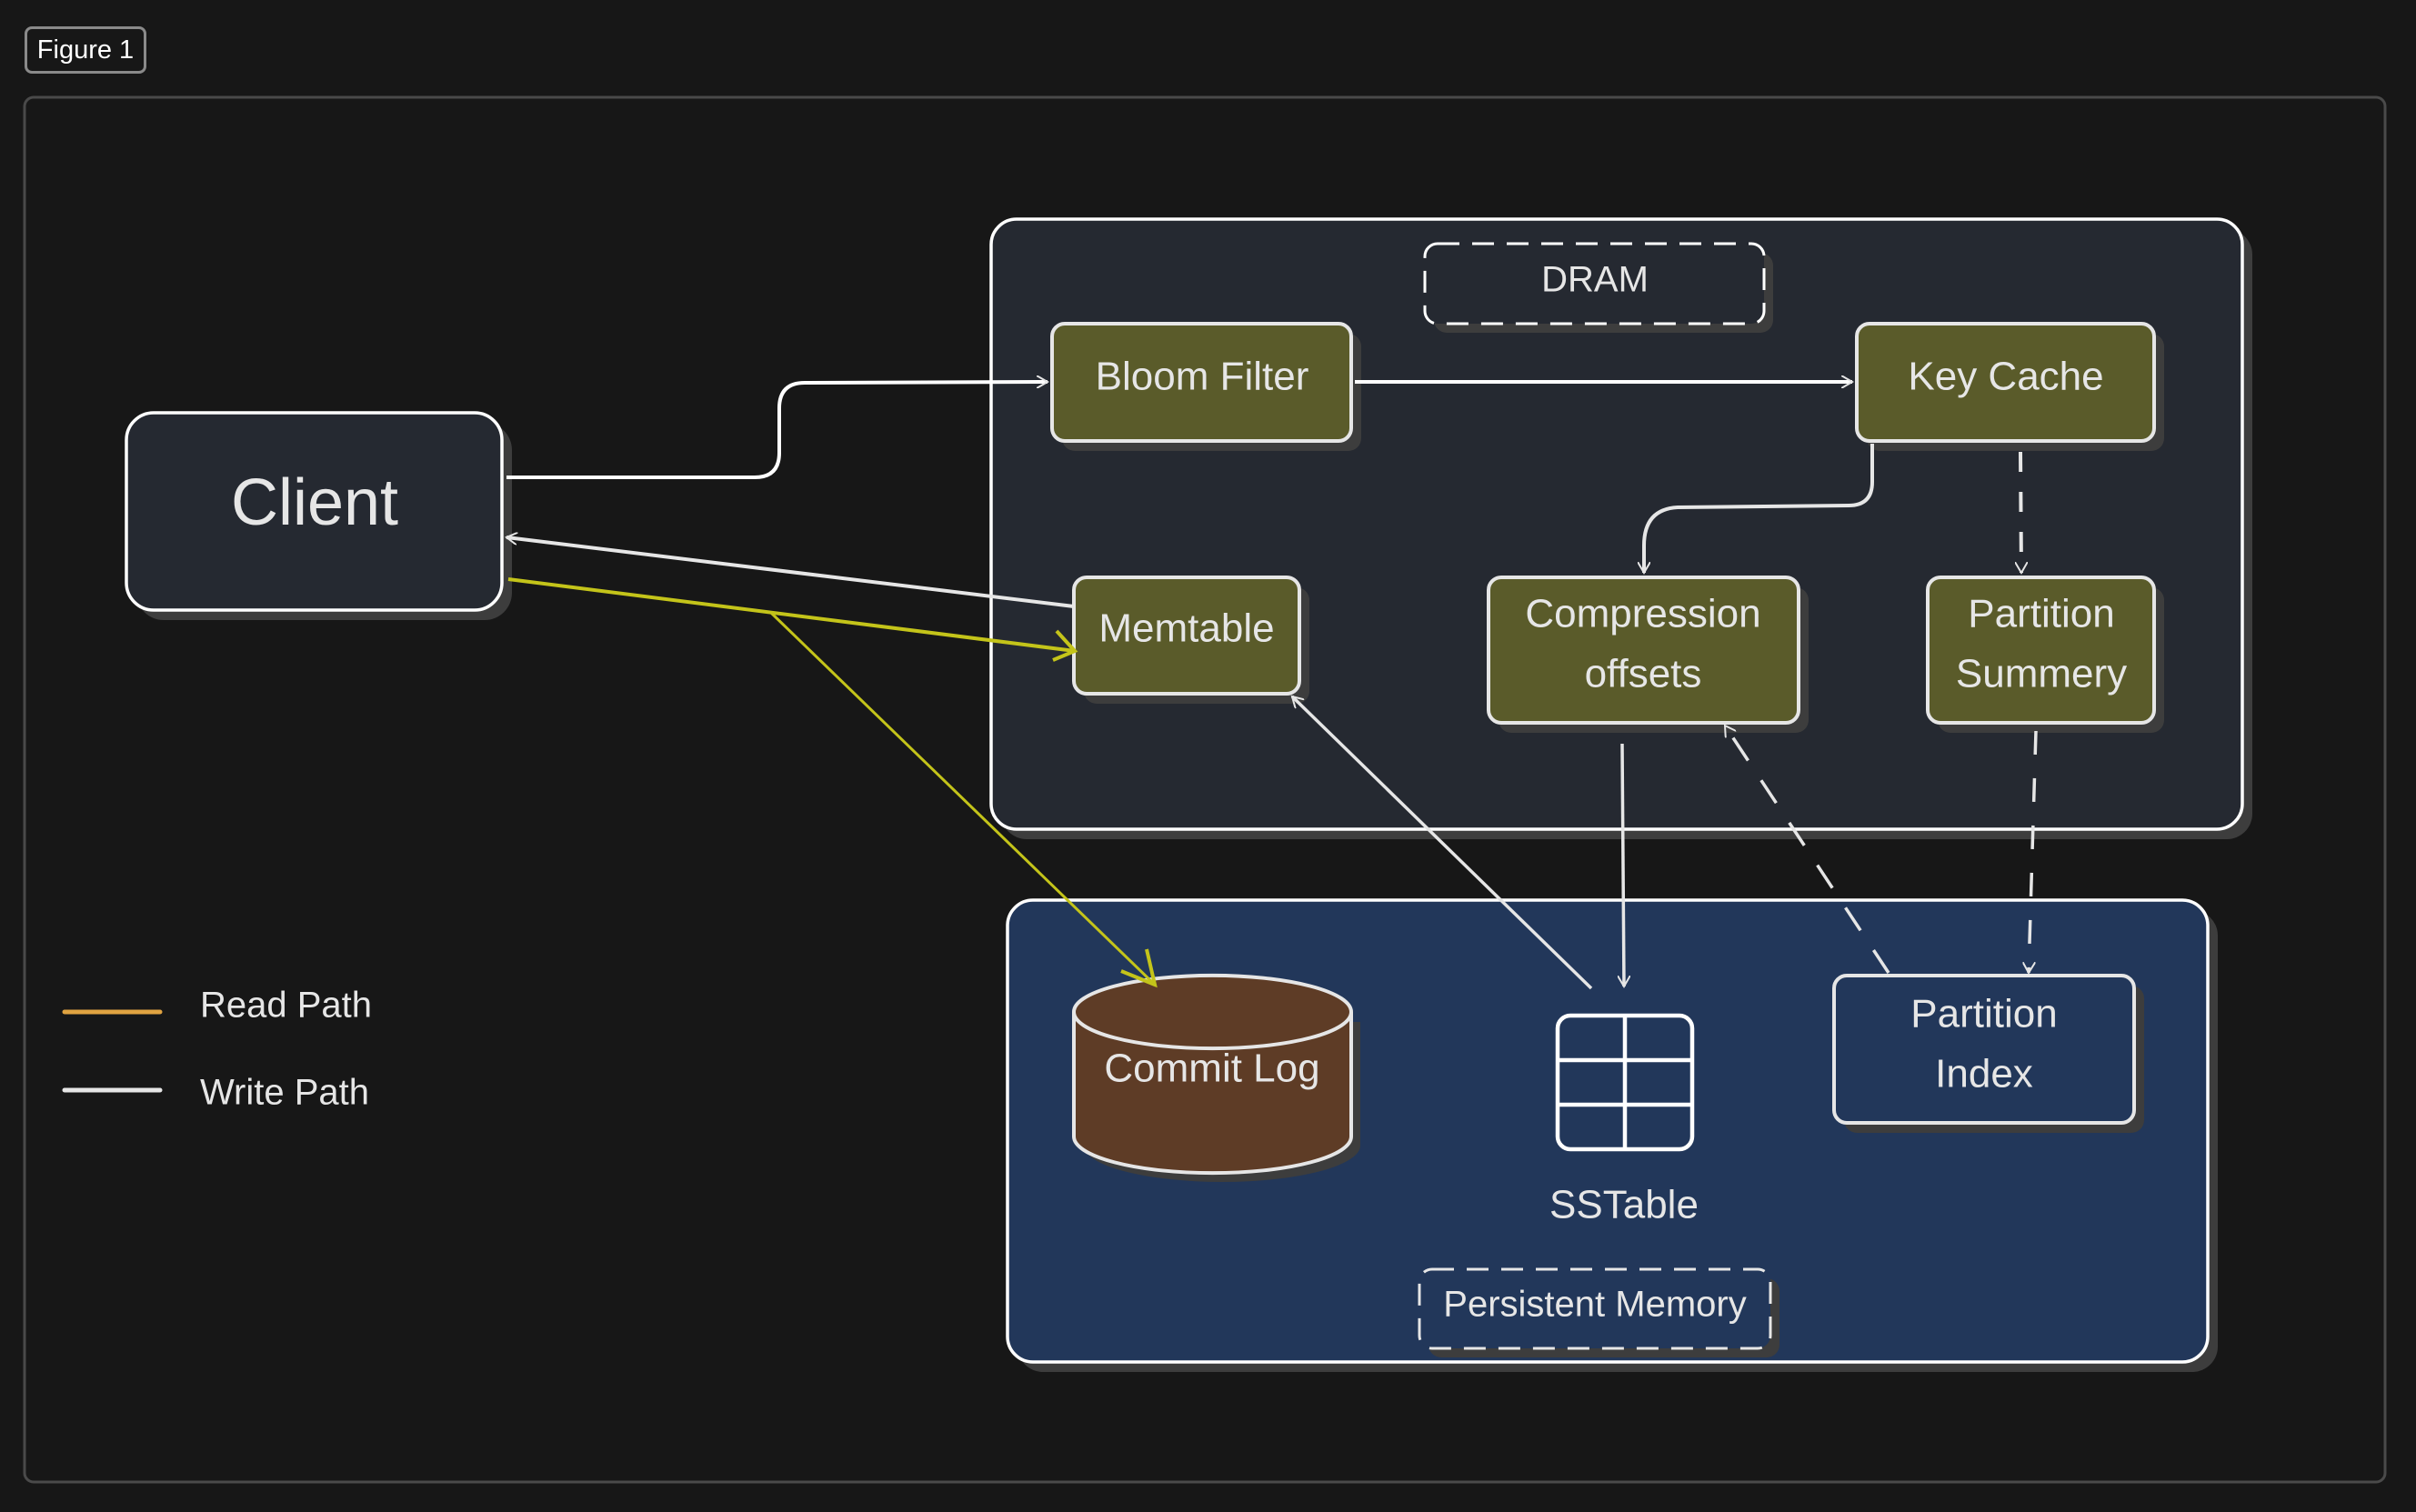 This screenshot has height=1512, width=2416. I want to click on client-node: Client, so click(314, 512).